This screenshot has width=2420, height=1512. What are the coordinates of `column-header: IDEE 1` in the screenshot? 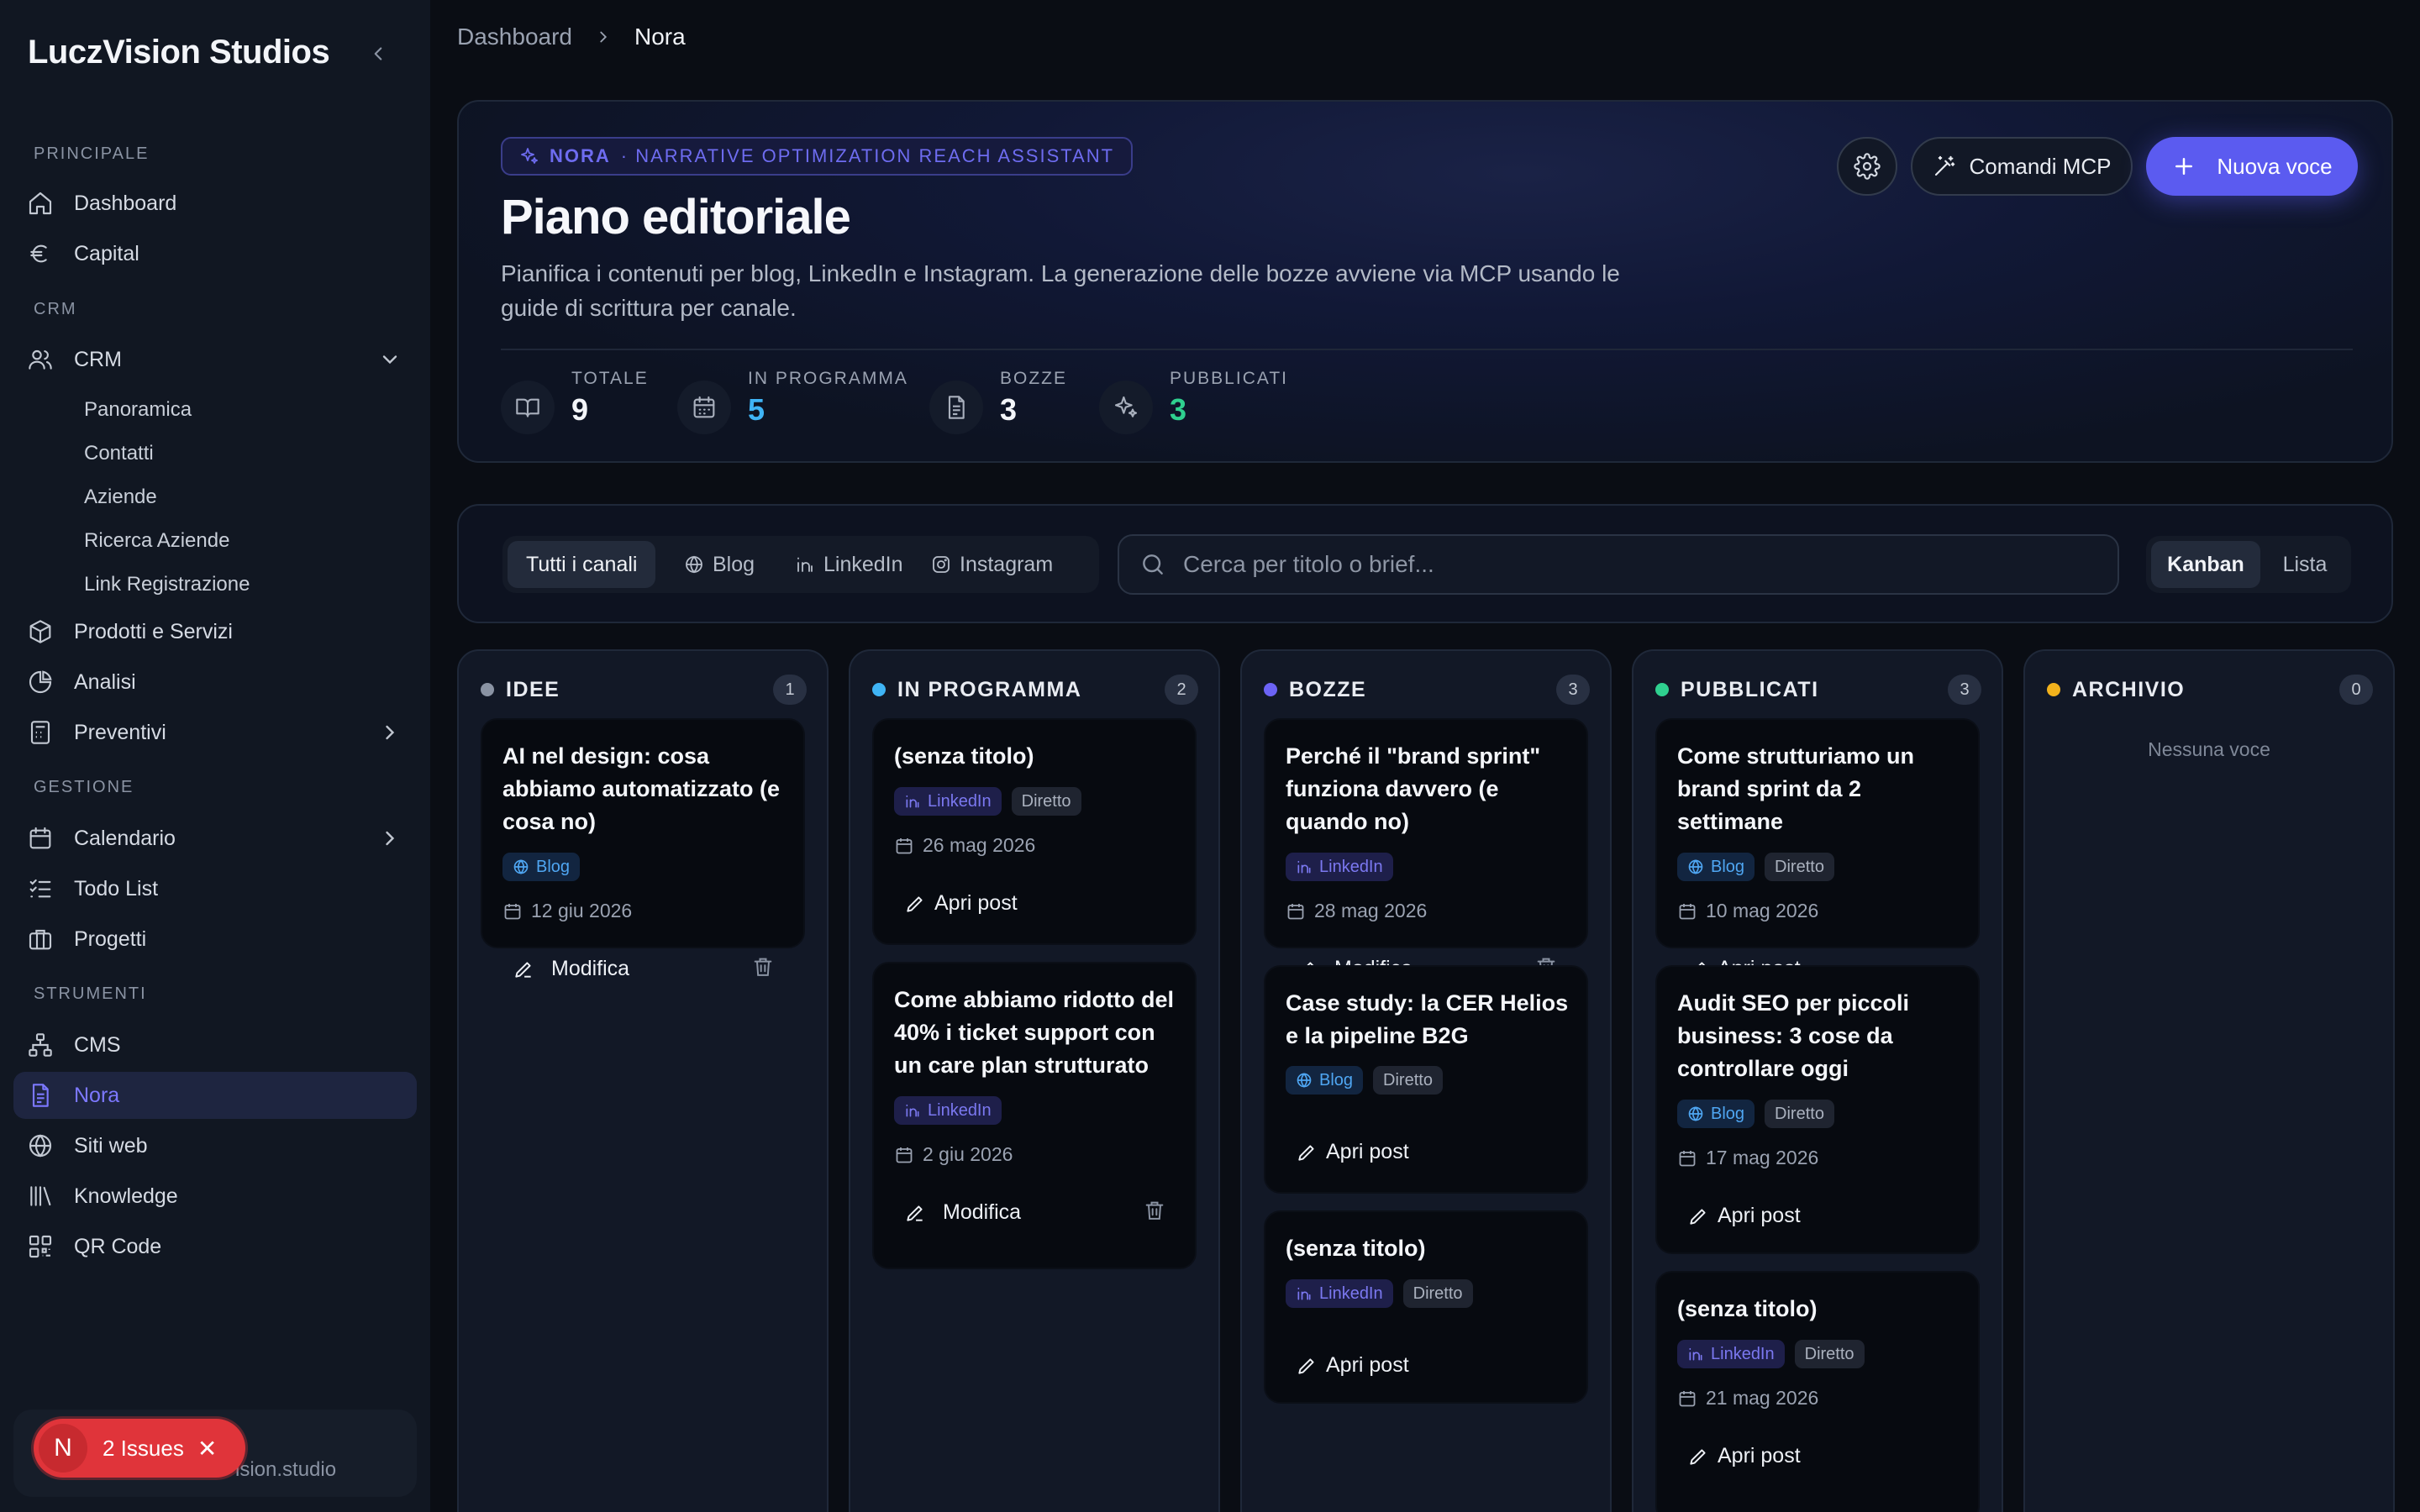 It's located at (644, 689).